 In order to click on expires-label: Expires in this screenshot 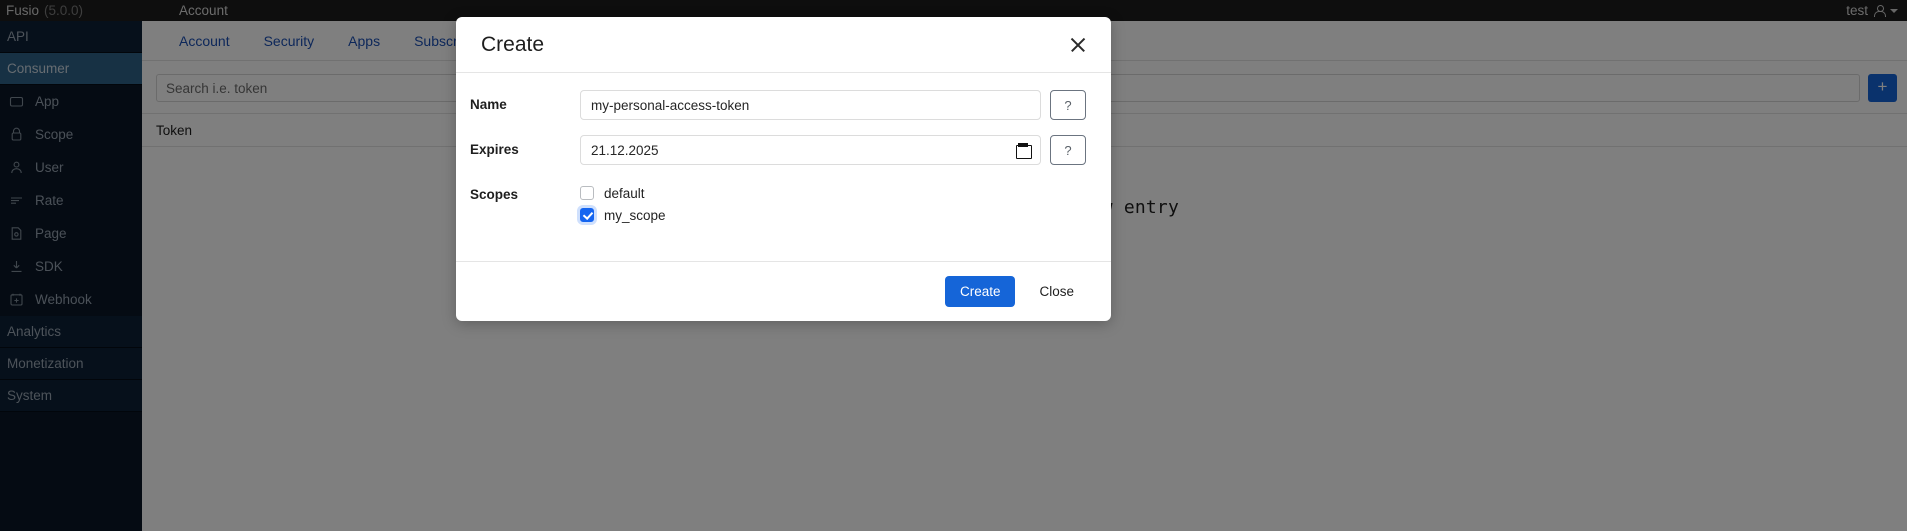, I will do `click(494, 149)`.